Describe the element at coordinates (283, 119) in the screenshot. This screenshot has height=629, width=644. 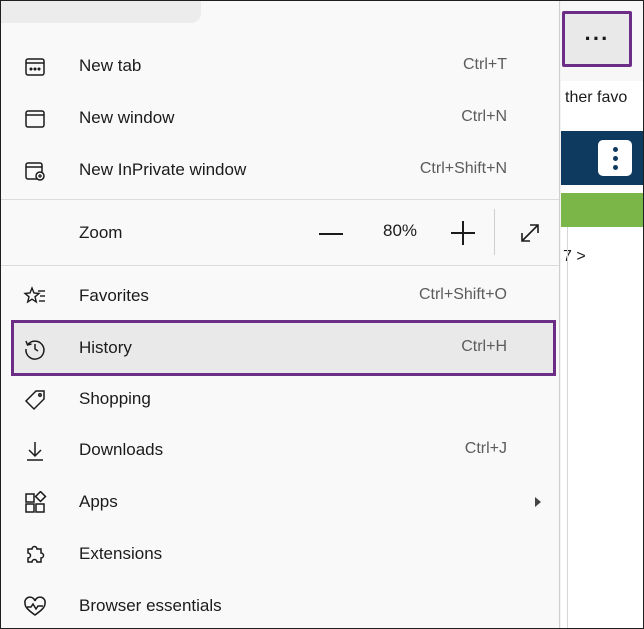
I see `menu-item-new-window: New window Ctrl+N` at that location.